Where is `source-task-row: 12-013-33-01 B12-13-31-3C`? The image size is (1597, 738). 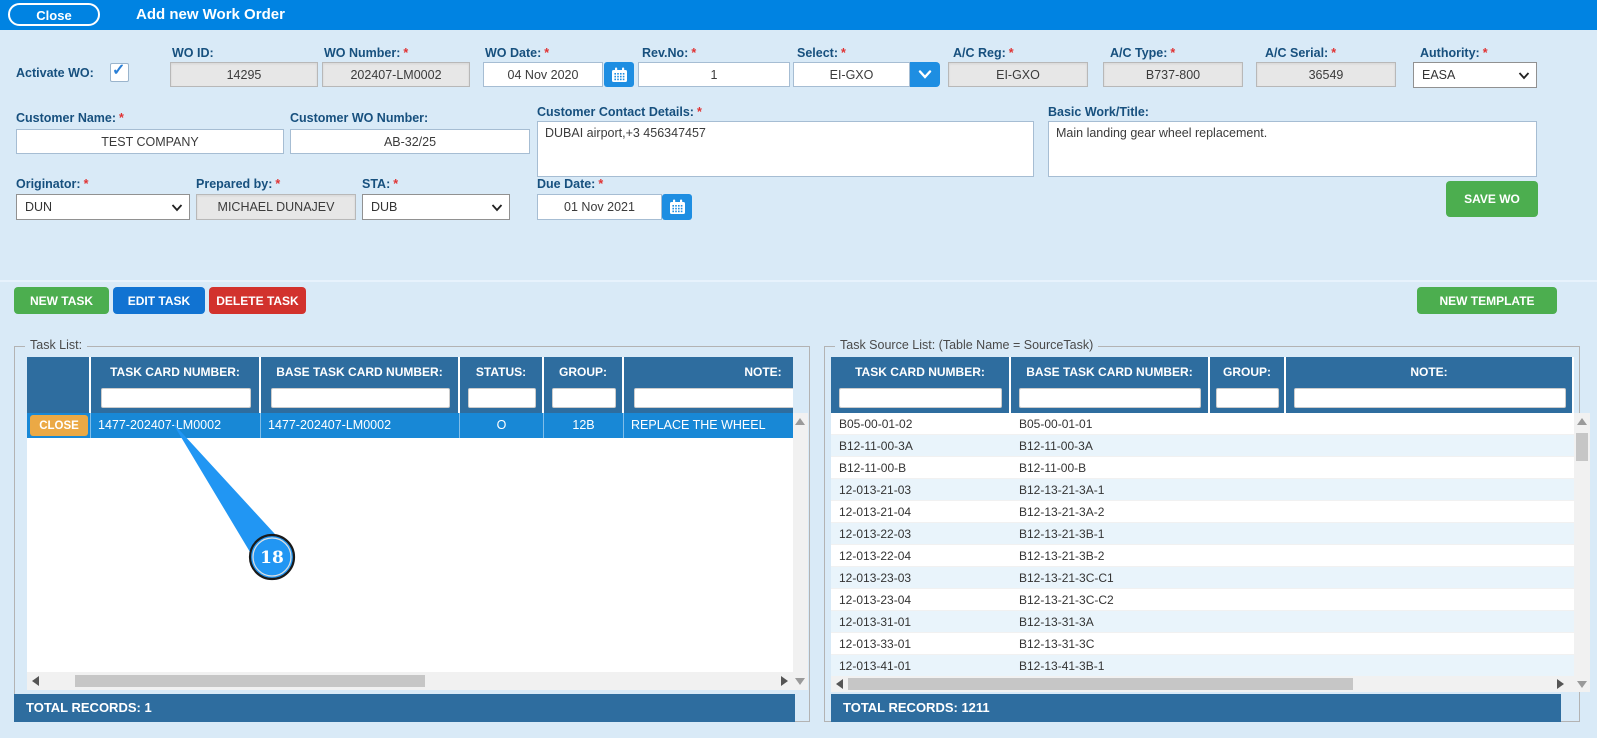 source-task-row: 12-013-33-01 B12-13-31-3C is located at coordinates (1202, 644).